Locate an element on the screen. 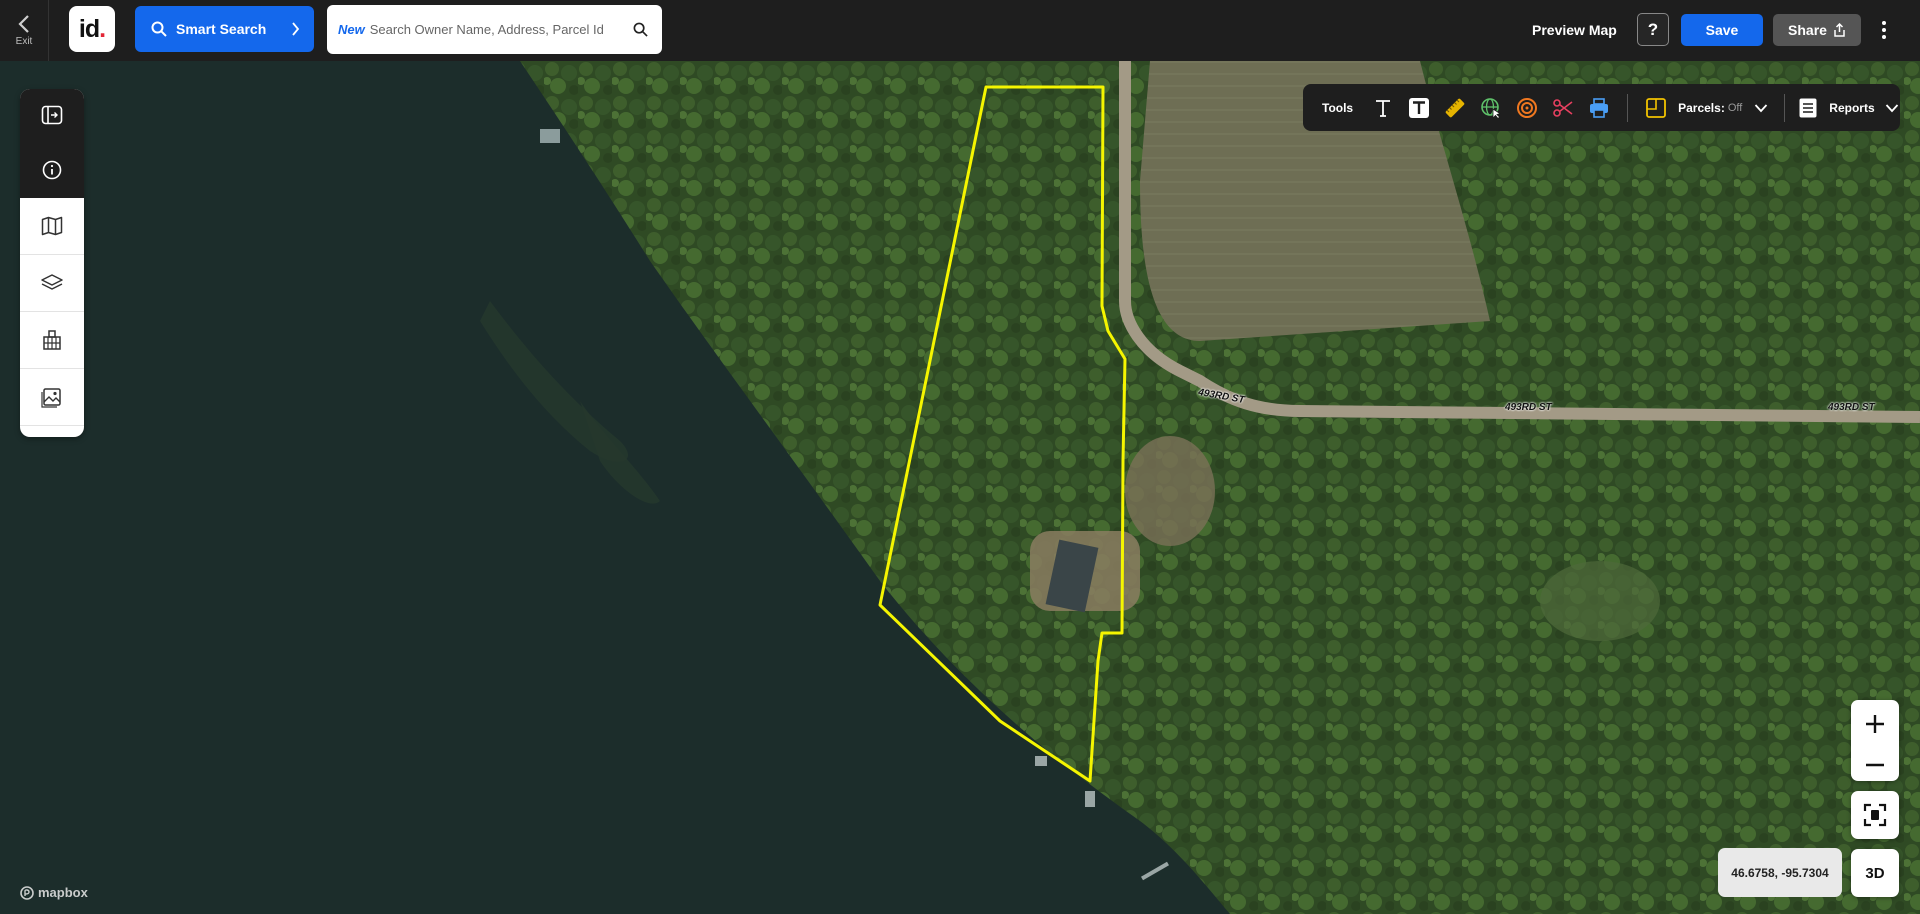 Image resolution: width=1920 pixels, height=914 pixels. scissors-icon is located at coordinates (1563, 107).